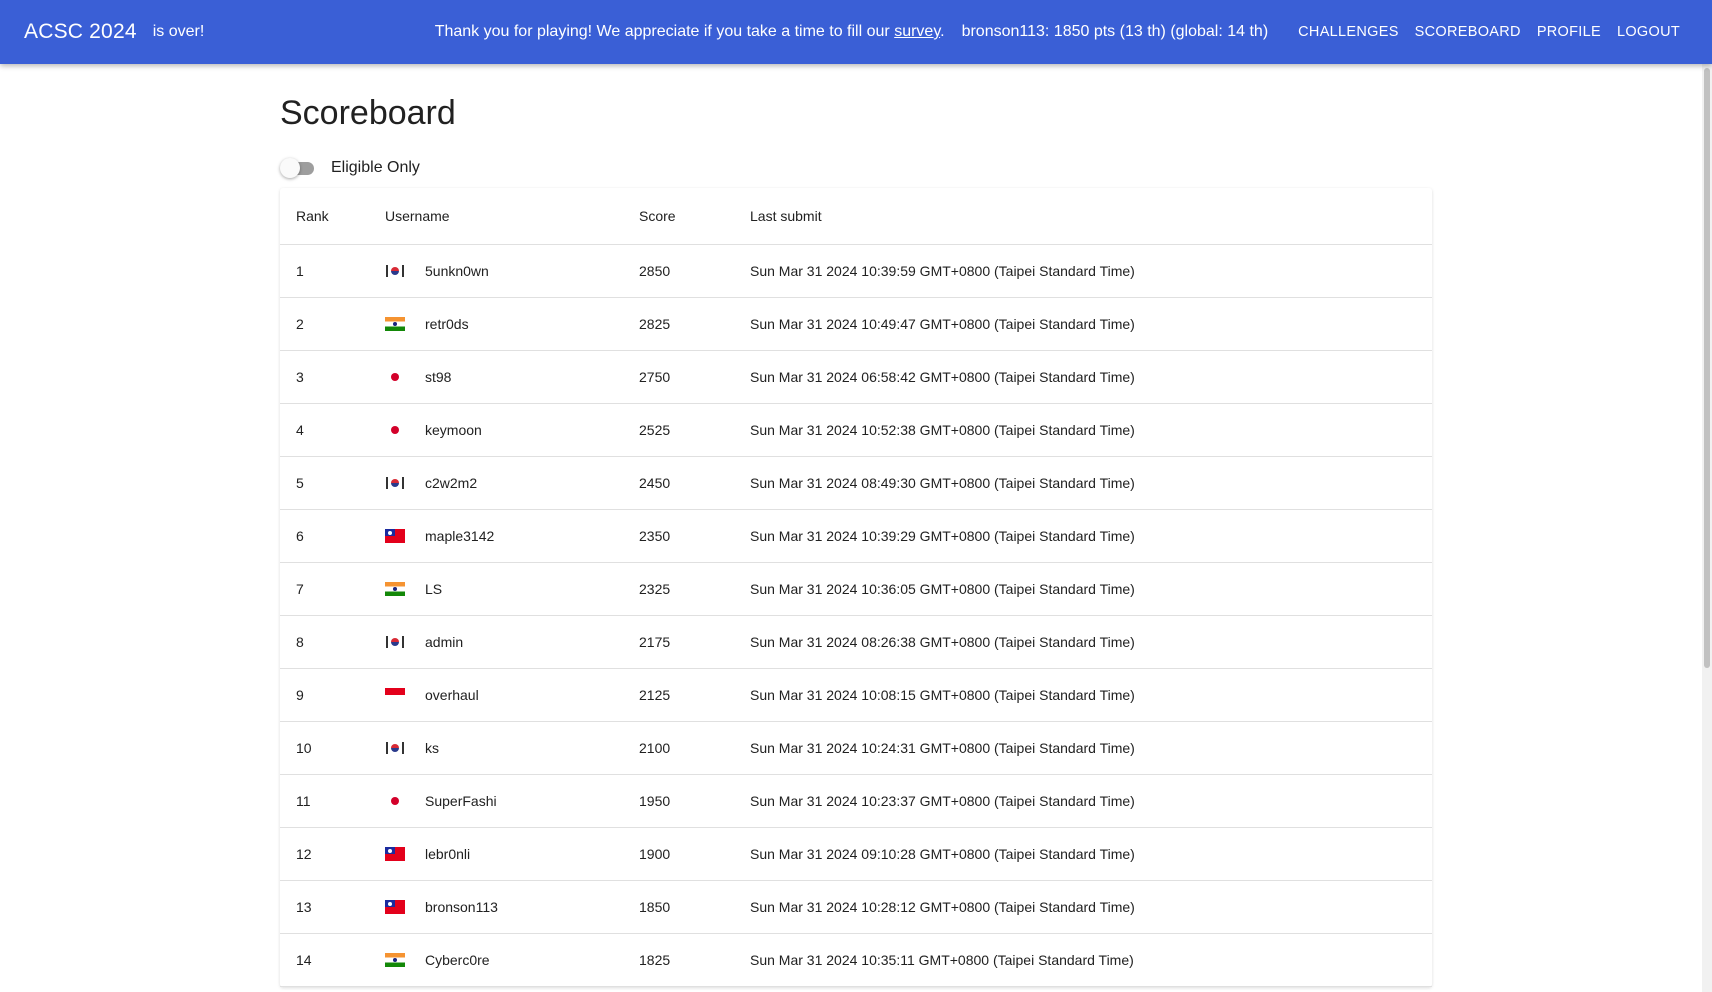  What do you see at coordinates (512, 377) in the screenshot?
I see `username-cell: st98` at bounding box center [512, 377].